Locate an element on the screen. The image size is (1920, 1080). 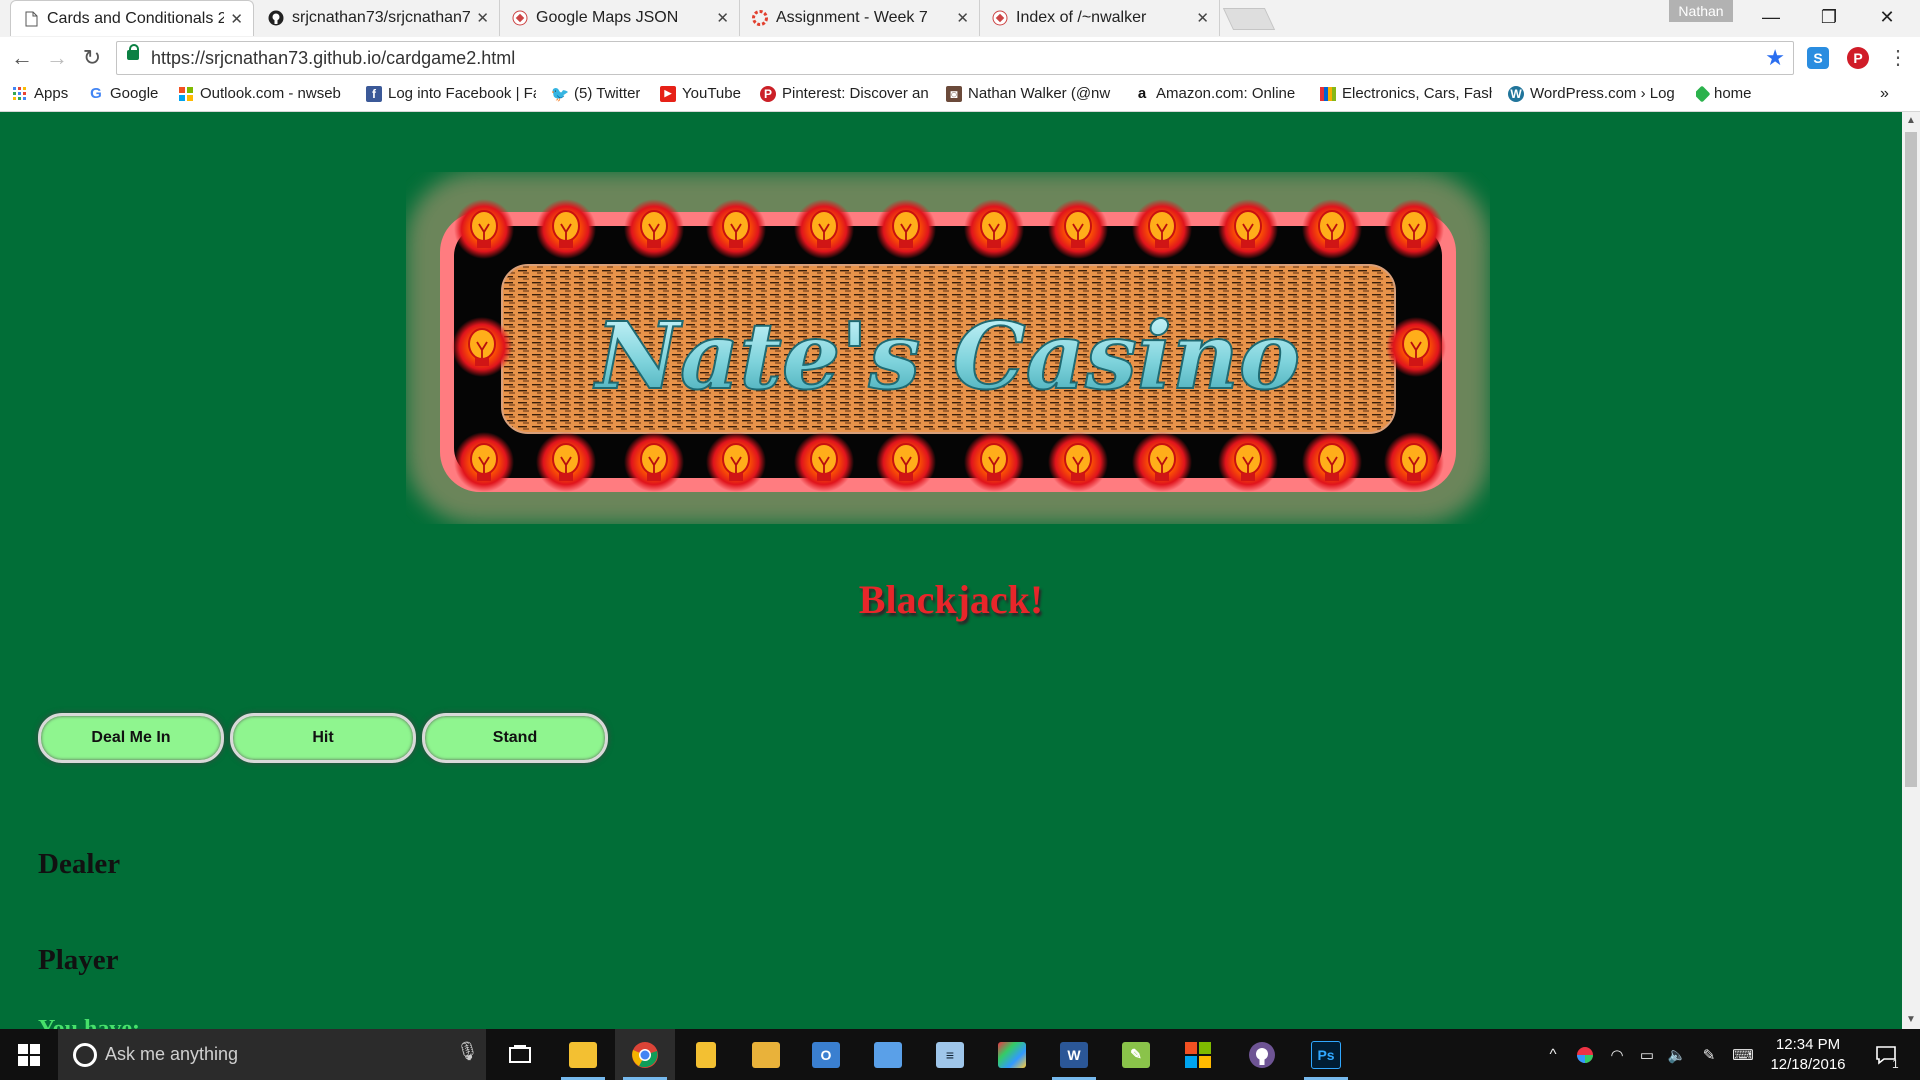
word-icon: W is located at coordinates (1074, 1054).